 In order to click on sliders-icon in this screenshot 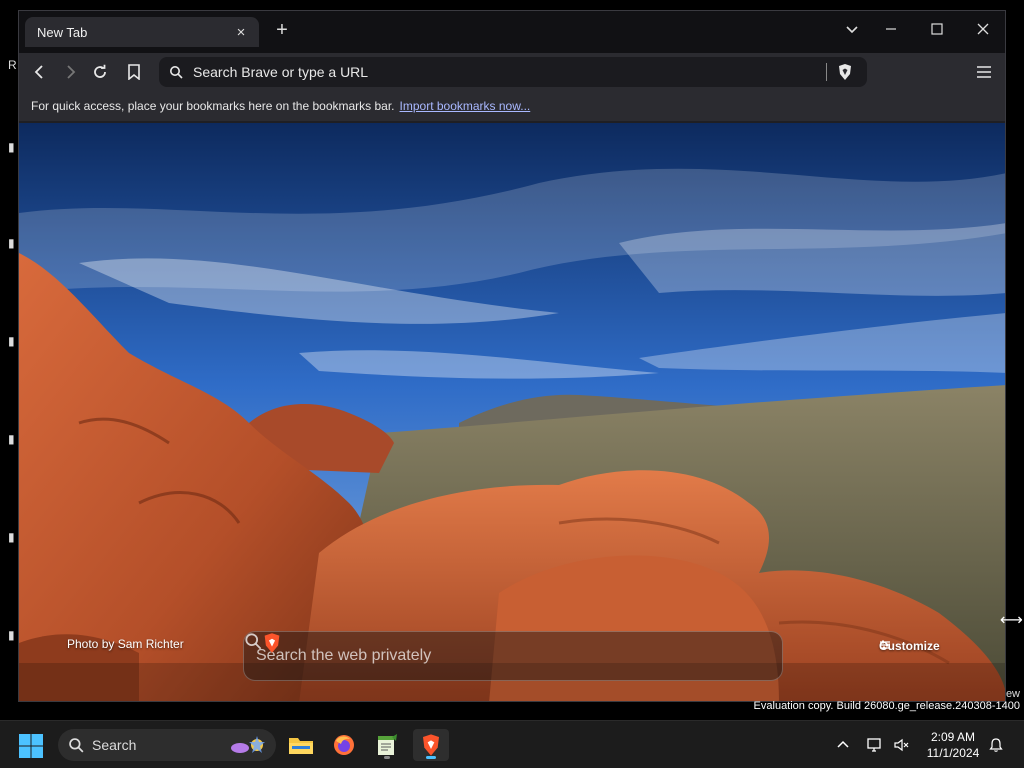, I will do `click(885, 645)`.